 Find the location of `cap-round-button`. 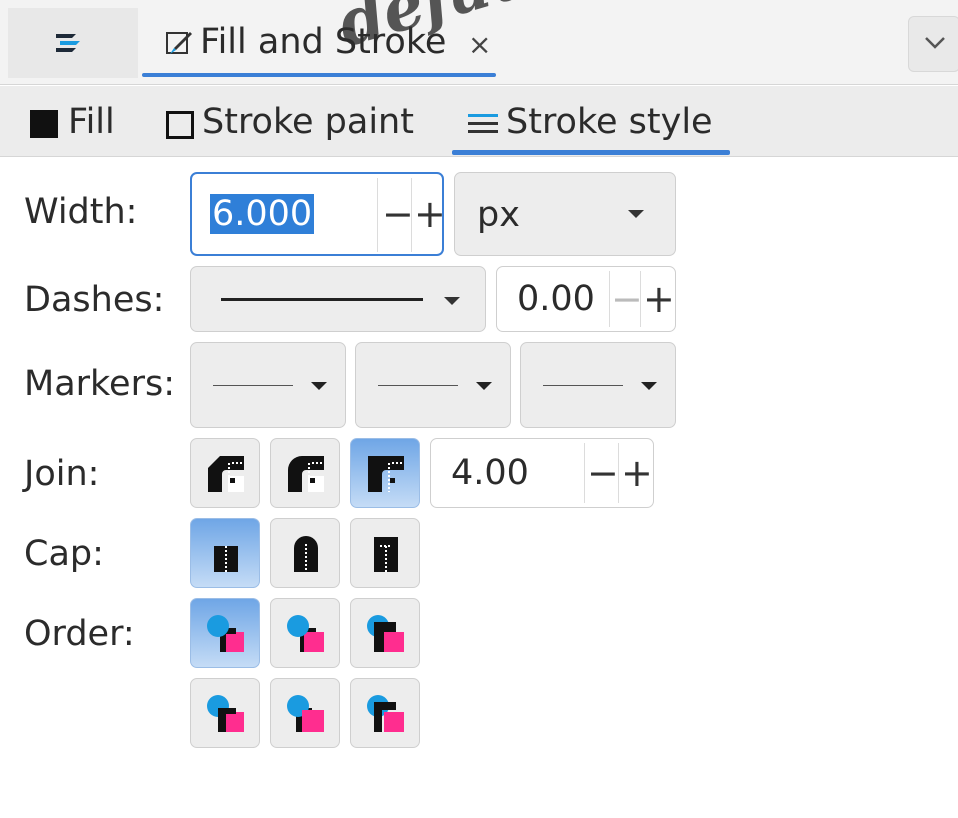

cap-round-button is located at coordinates (305, 553).